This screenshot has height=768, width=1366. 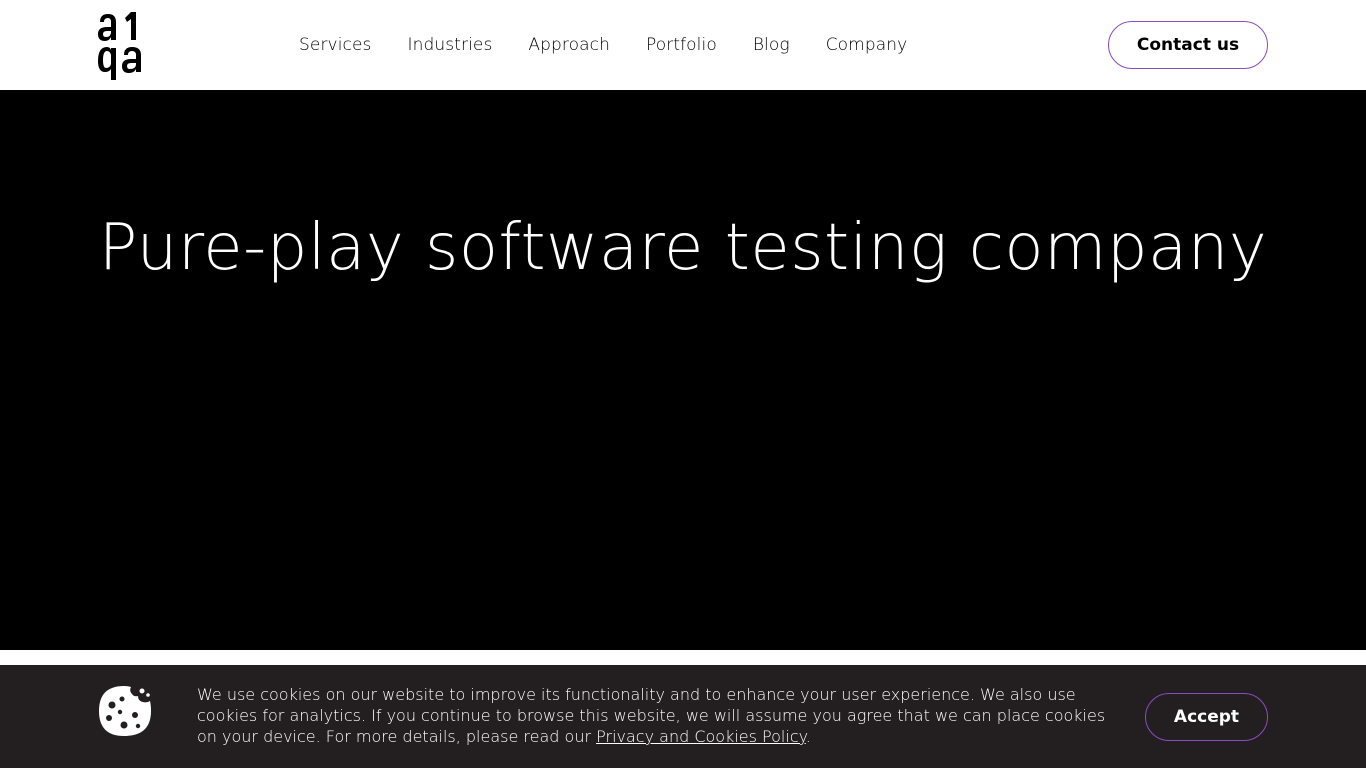 What do you see at coordinates (683, 248) in the screenshot?
I see `hero-title: Pure-play software testing company` at bounding box center [683, 248].